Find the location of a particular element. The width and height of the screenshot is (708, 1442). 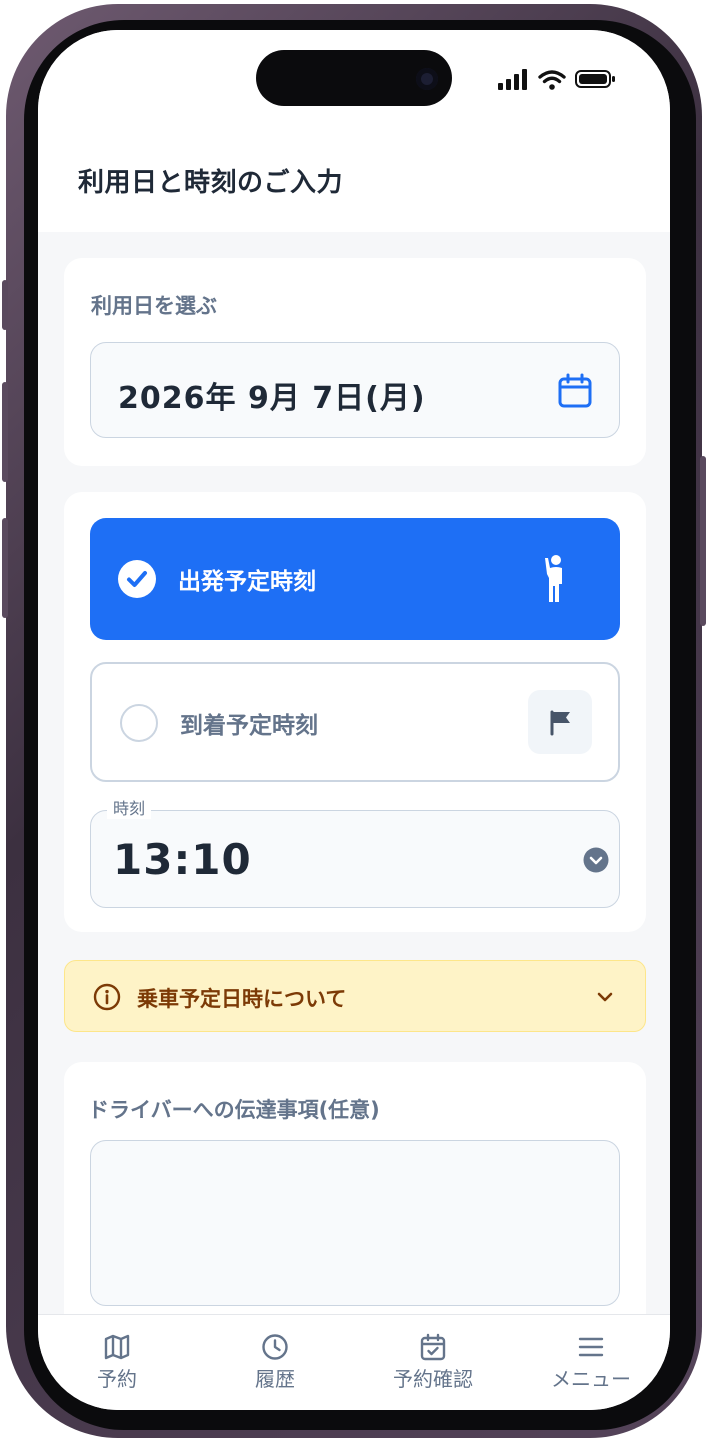

info-icon is located at coordinates (107, 997).